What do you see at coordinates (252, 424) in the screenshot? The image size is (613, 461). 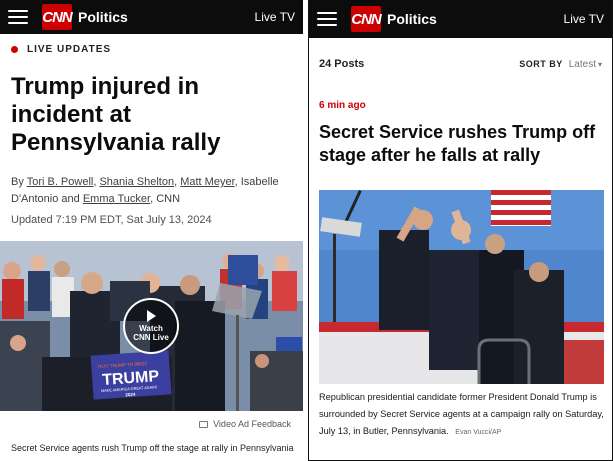 I see `feedback-label: Video Ad Feedback` at bounding box center [252, 424].